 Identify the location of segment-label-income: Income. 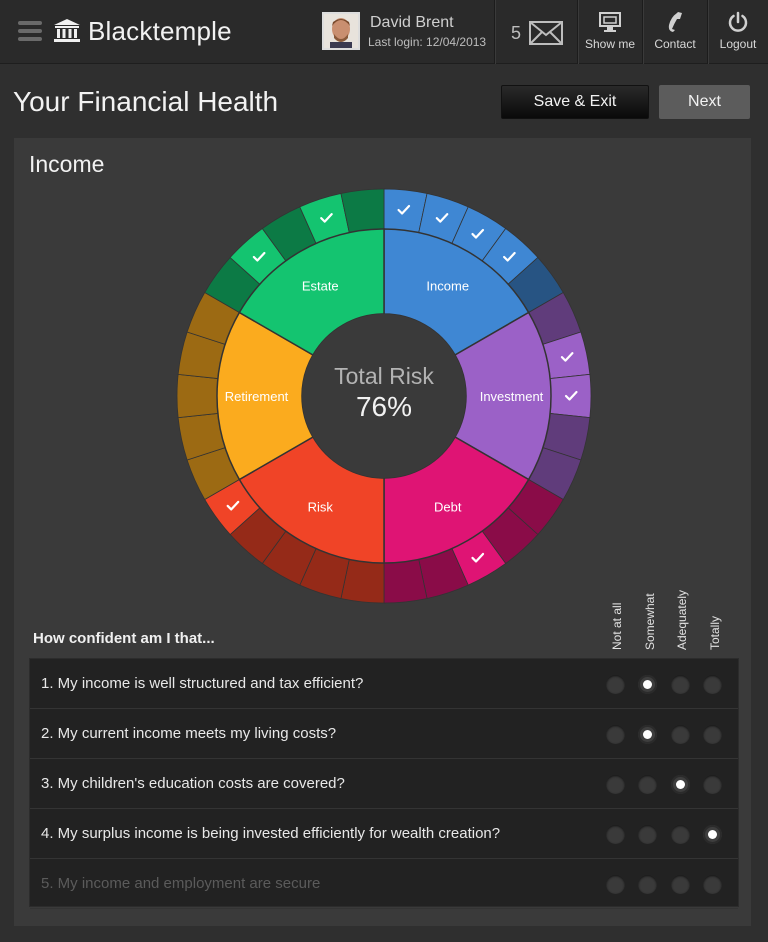
(447, 286).